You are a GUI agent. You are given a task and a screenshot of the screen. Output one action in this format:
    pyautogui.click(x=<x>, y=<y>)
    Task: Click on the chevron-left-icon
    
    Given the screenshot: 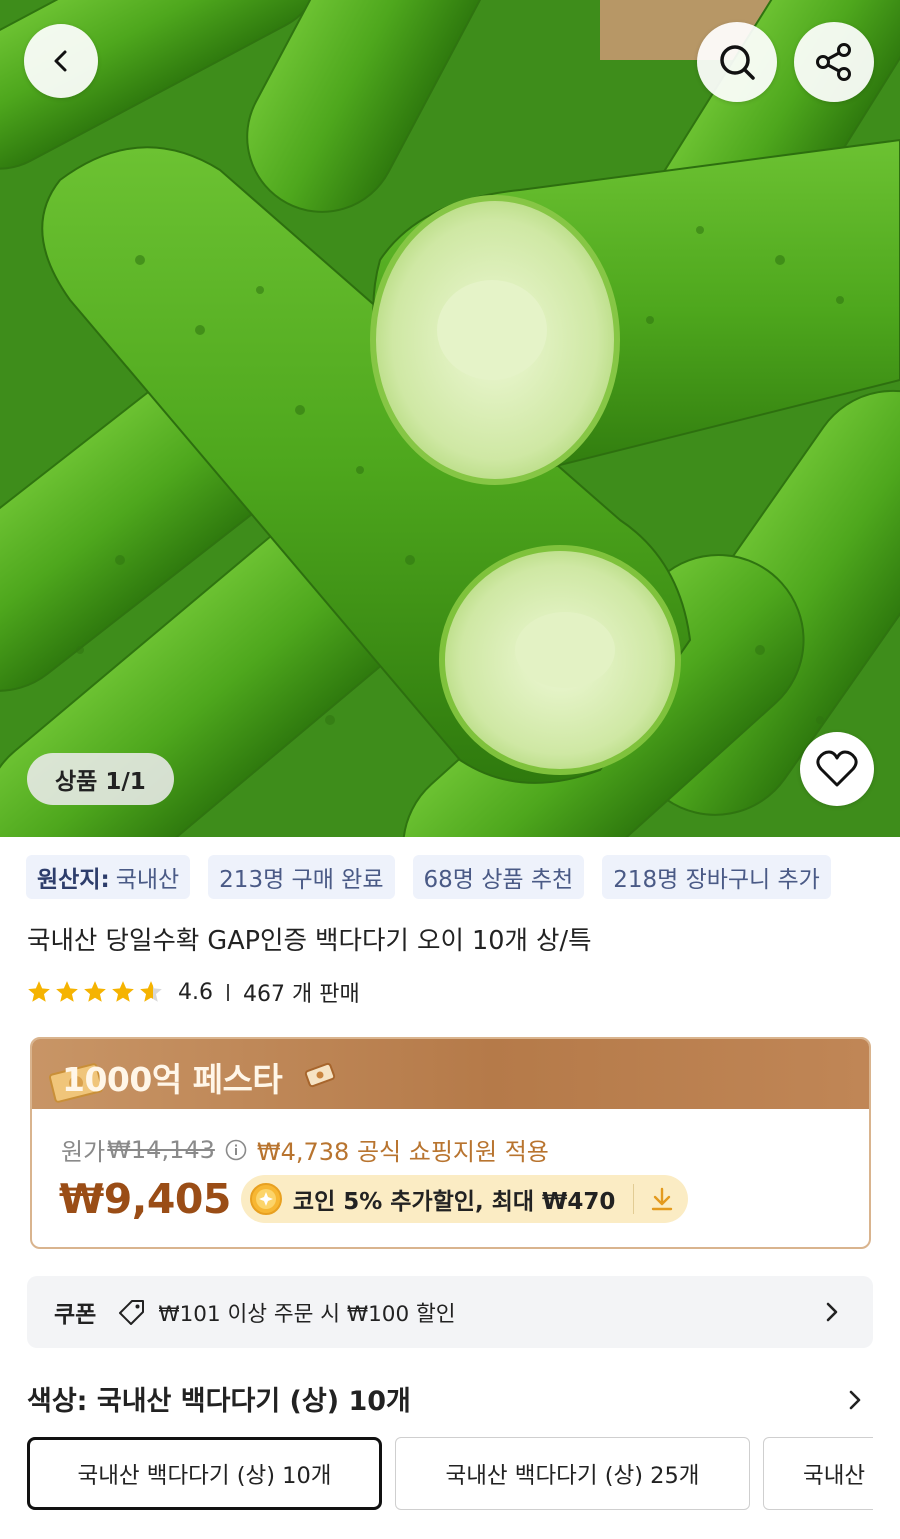 What is the action you would take?
    pyautogui.click(x=60, y=61)
    